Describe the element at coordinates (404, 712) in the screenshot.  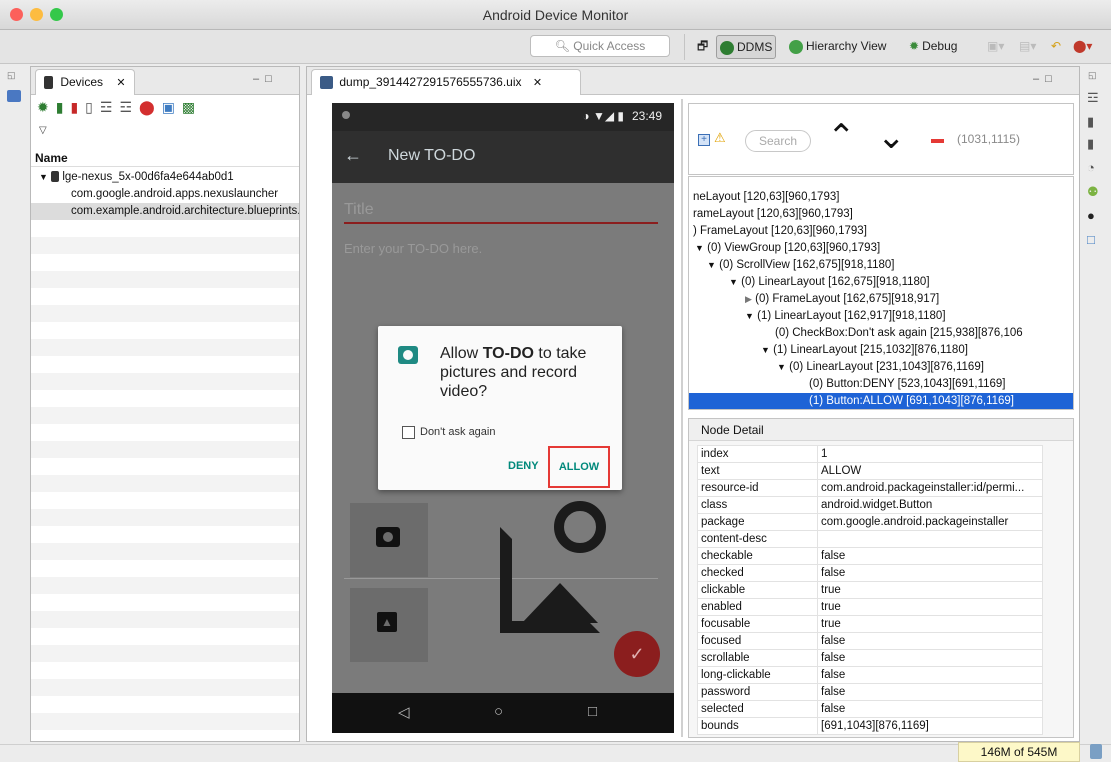
I see `nav-back-icon: ◁` at that location.